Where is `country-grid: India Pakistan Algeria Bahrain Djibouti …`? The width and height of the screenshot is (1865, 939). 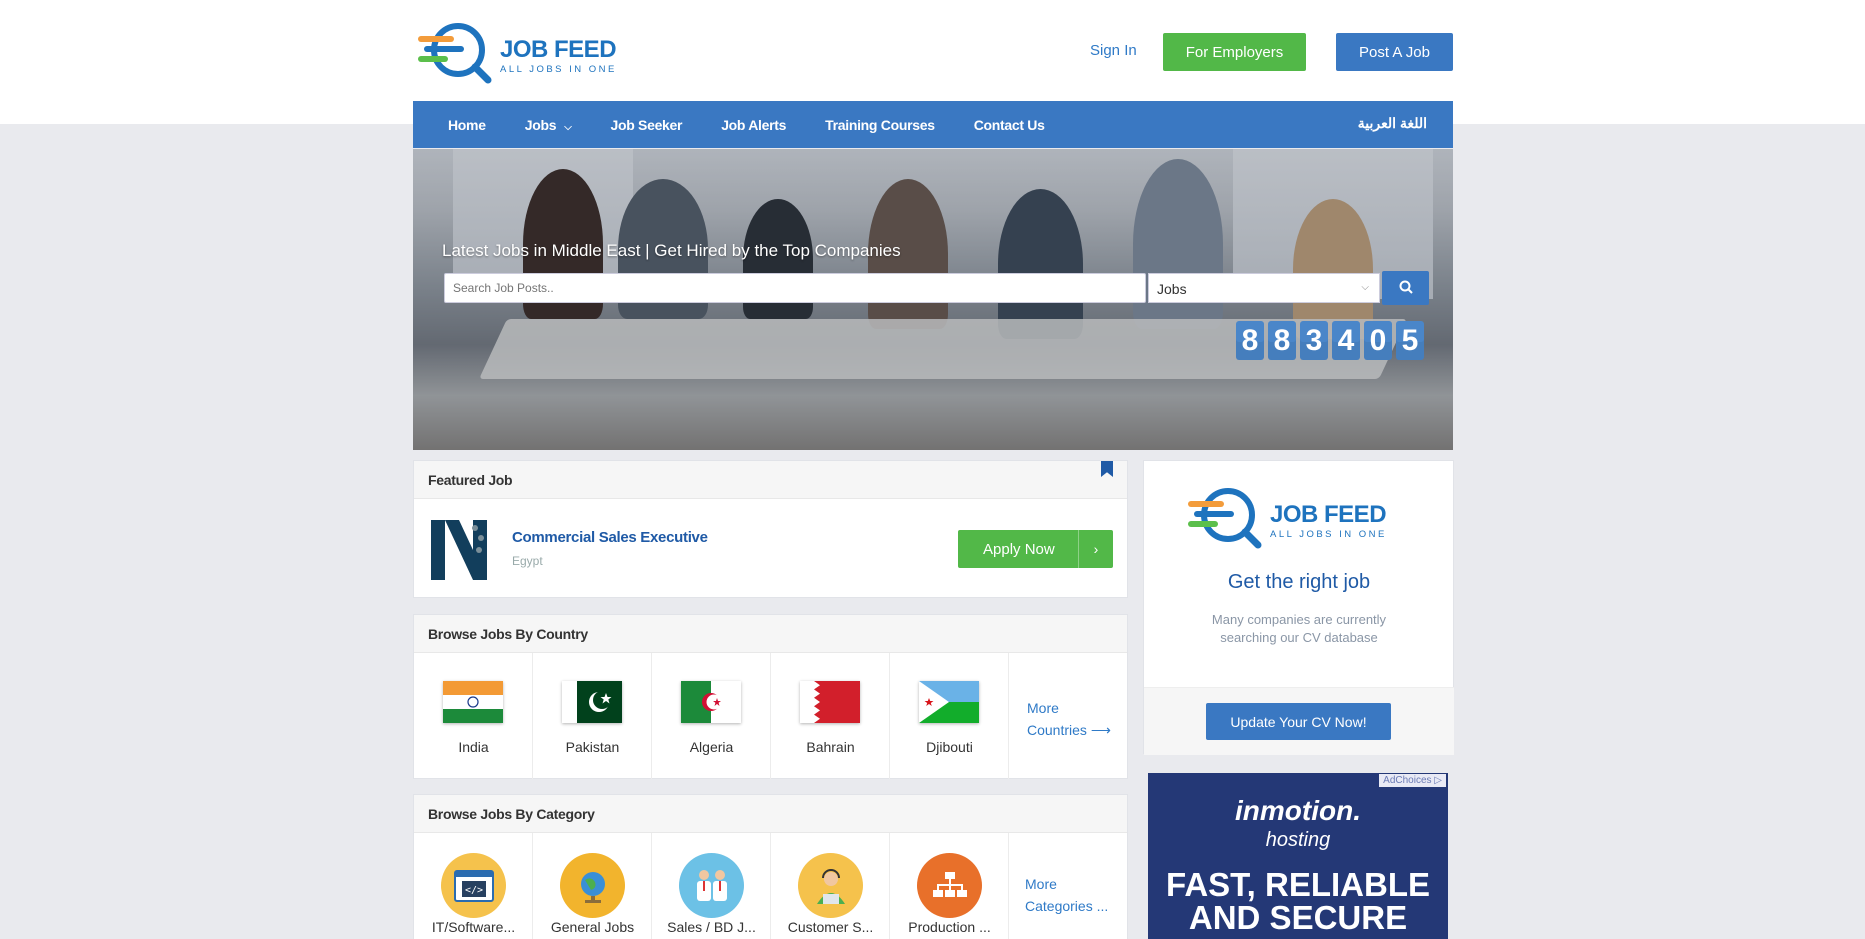 country-grid: India Pakistan Algeria Bahrain Djibouti … is located at coordinates (771, 716).